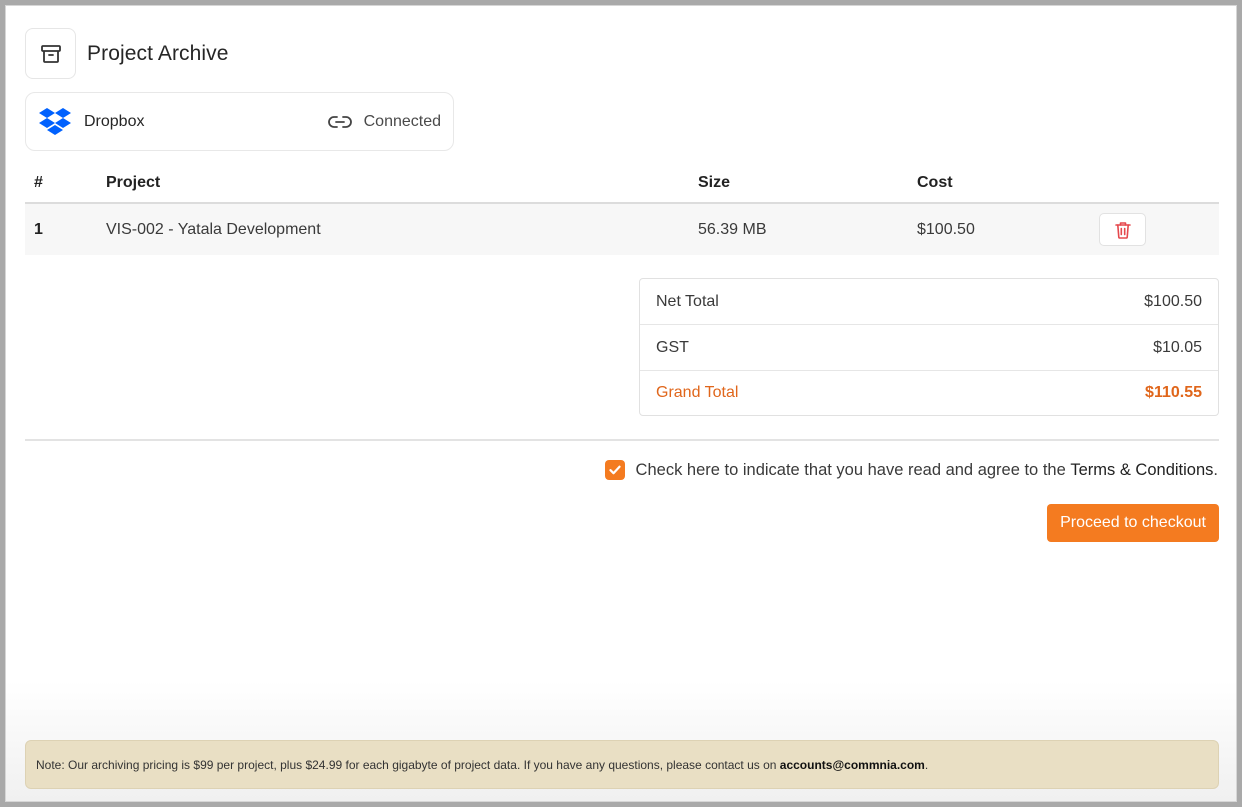 This screenshot has width=1242, height=807. I want to click on trash-icon, so click(1122, 230).